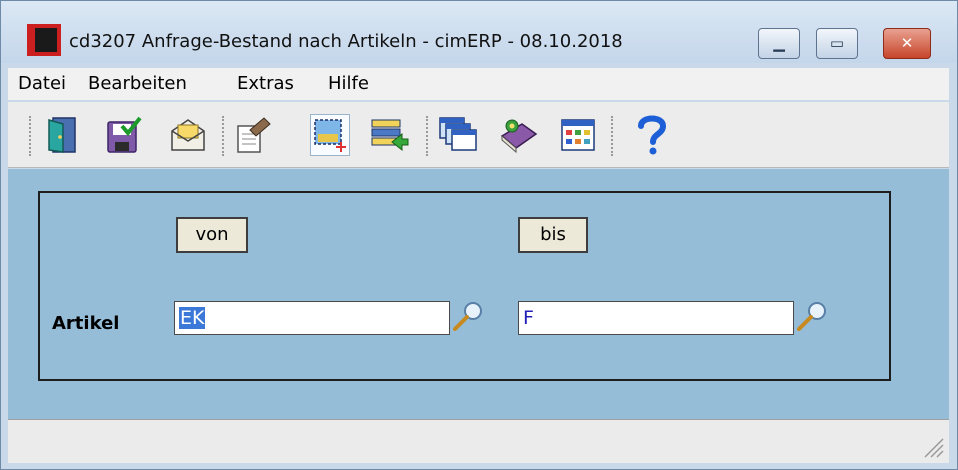  I want to click on list-import-icon, so click(390, 135).